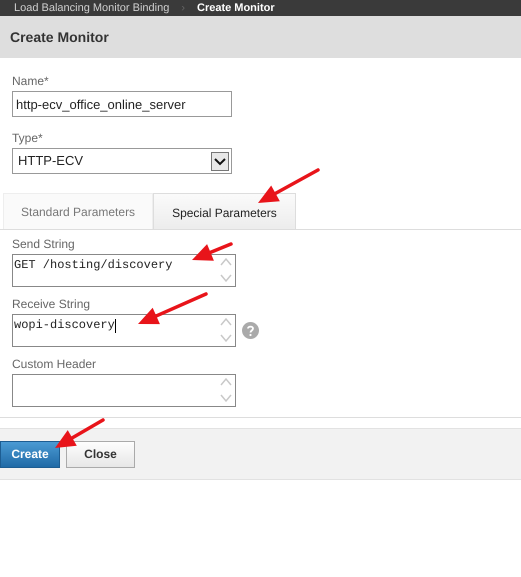 The height and width of the screenshot is (577, 521). Describe the element at coordinates (78, 211) in the screenshot. I see `tab: Standard Parameters` at that location.